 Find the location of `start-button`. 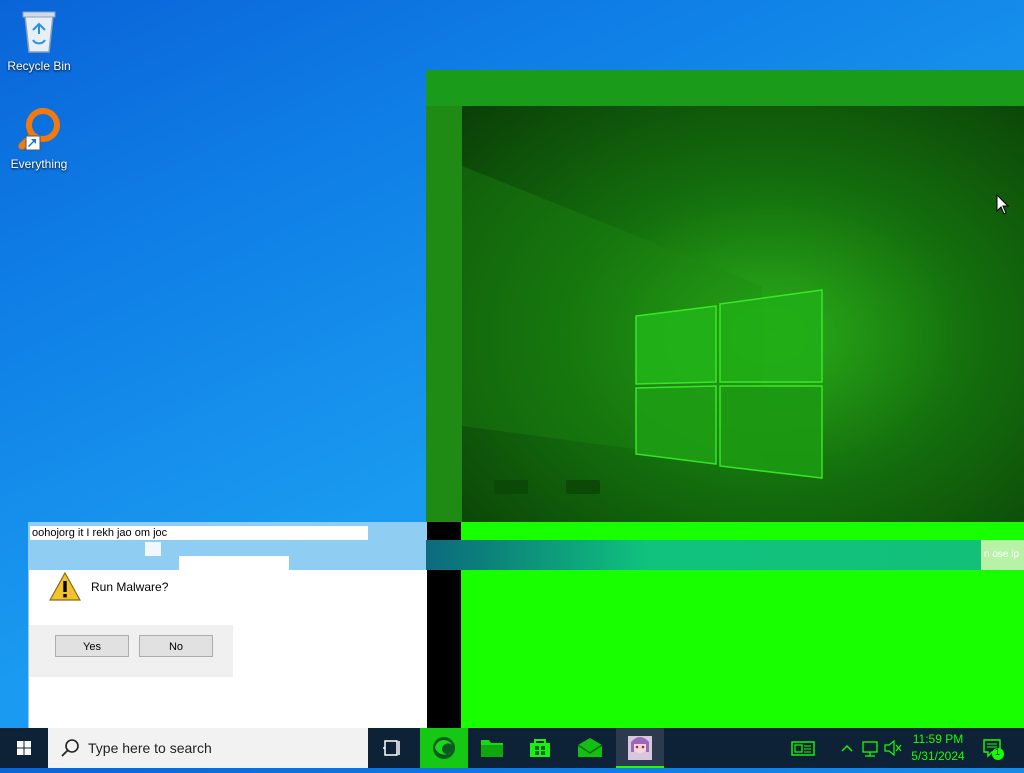

start-button is located at coordinates (24, 748).